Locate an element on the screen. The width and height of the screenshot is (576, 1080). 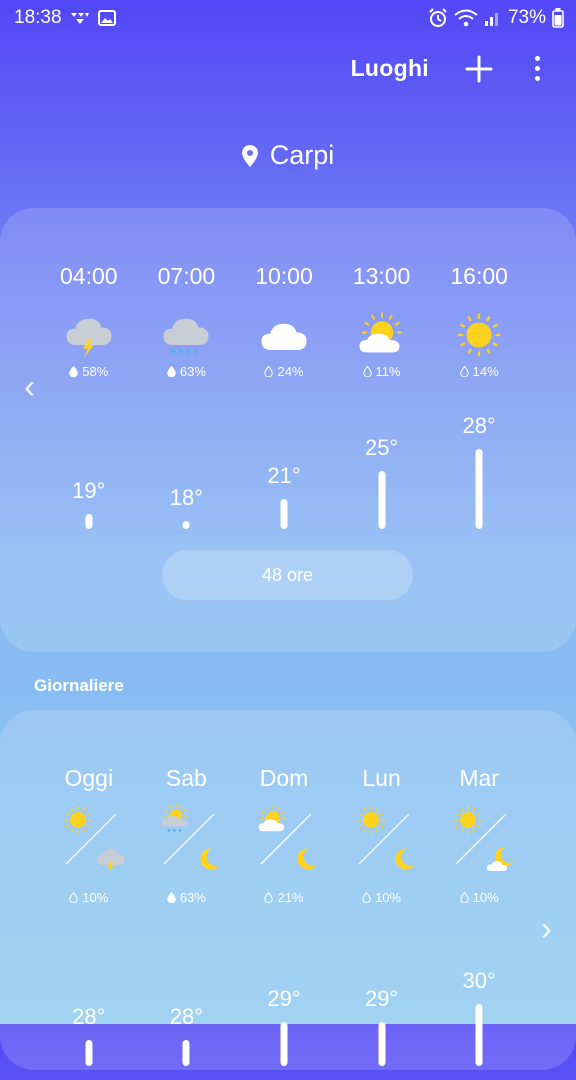
moon-icon is located at coordinates (404, 861).